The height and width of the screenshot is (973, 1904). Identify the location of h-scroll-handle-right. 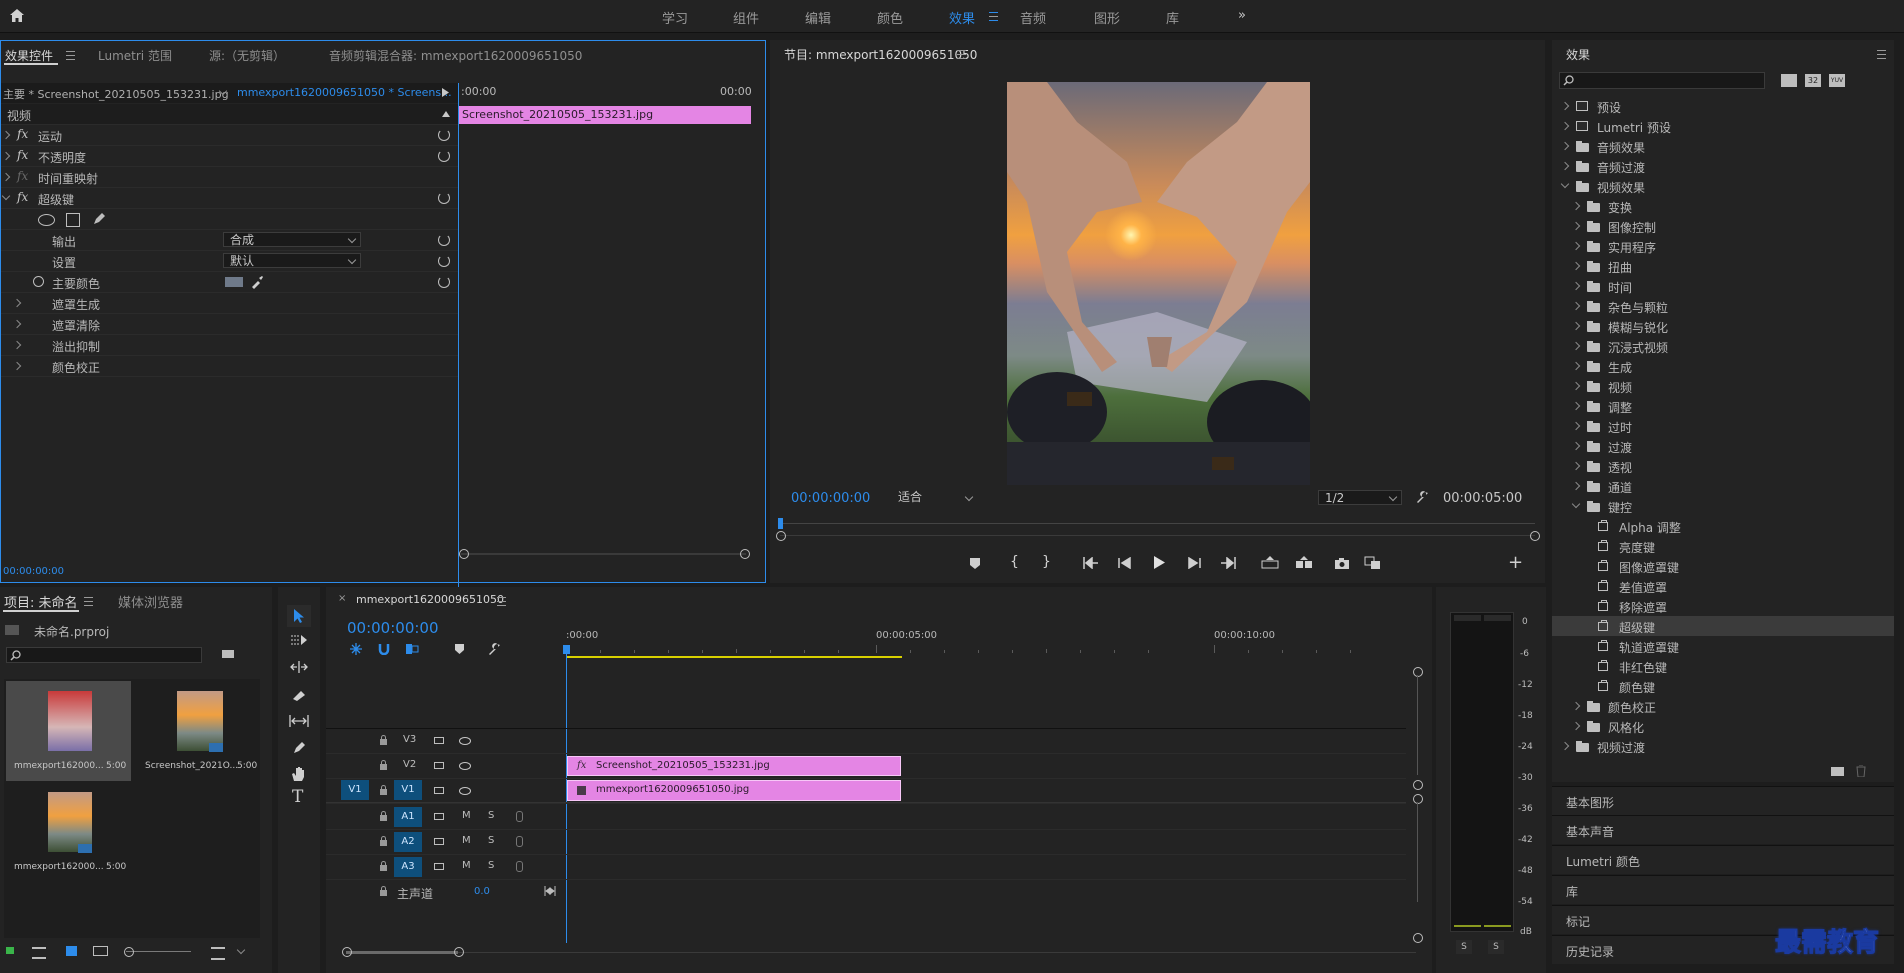
(459, 952).